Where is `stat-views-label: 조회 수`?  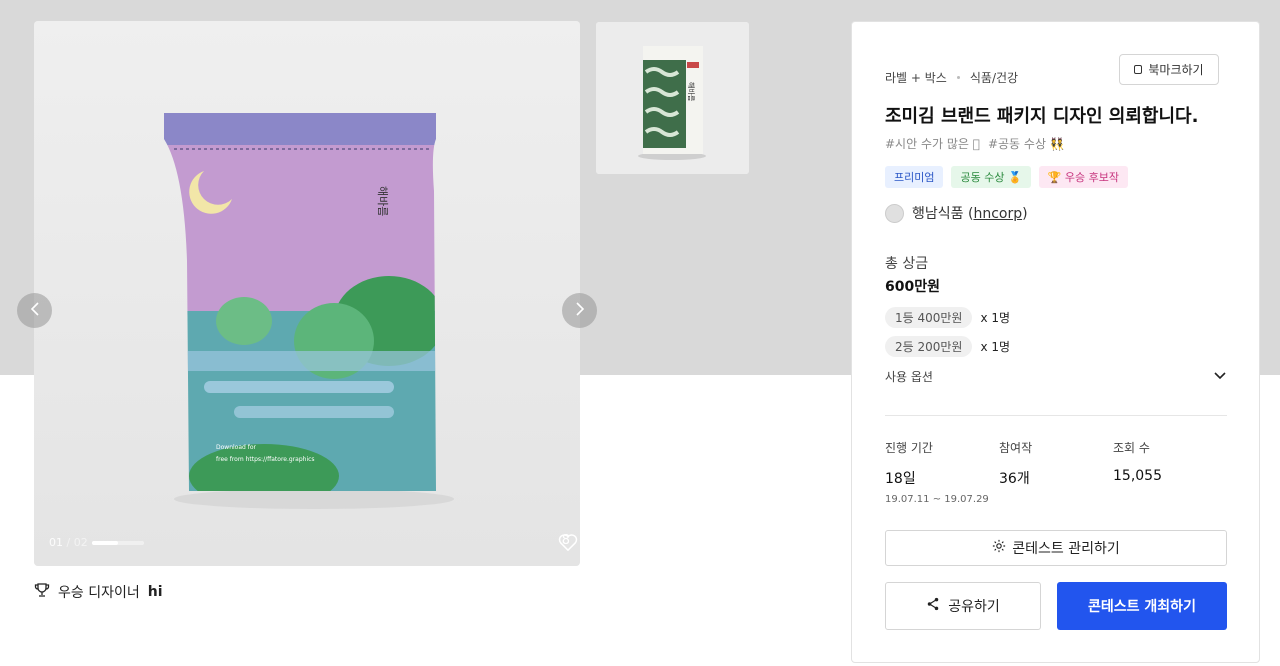
stat-views-label: 조회 수 is located at coordinates (1131, 448).